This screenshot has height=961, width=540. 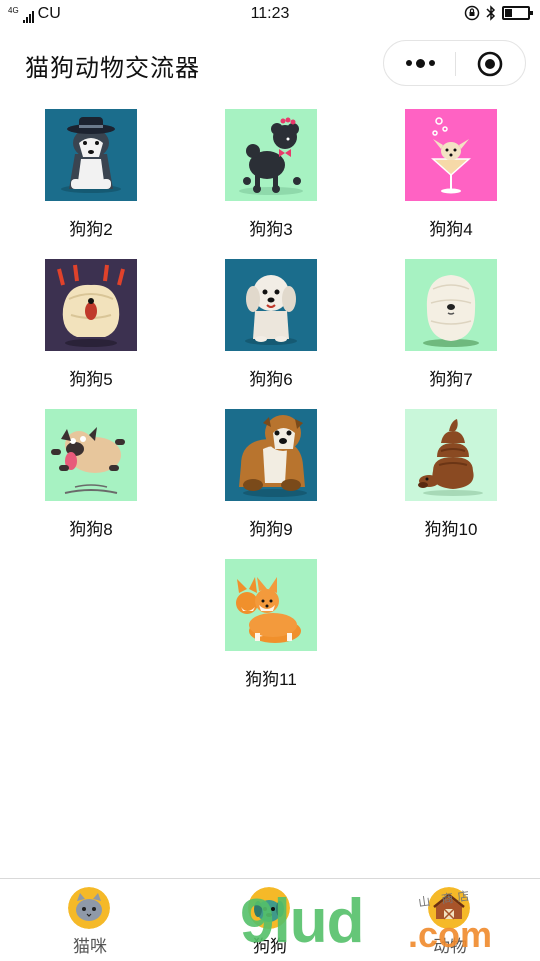 What do you see at coordinates (271, 229) in the screenshot?
I see `dog-label: 狗狗3` at bounding box center [271, 229].